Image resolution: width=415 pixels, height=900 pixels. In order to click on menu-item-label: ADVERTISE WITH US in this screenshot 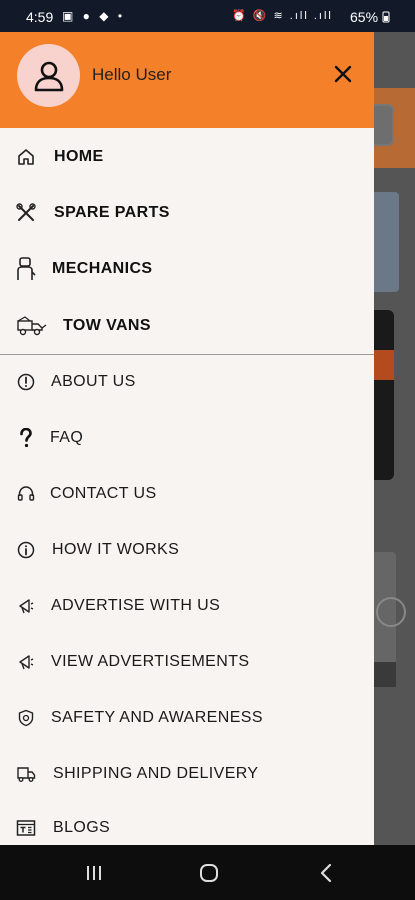, I will do `click(136, 605)`.